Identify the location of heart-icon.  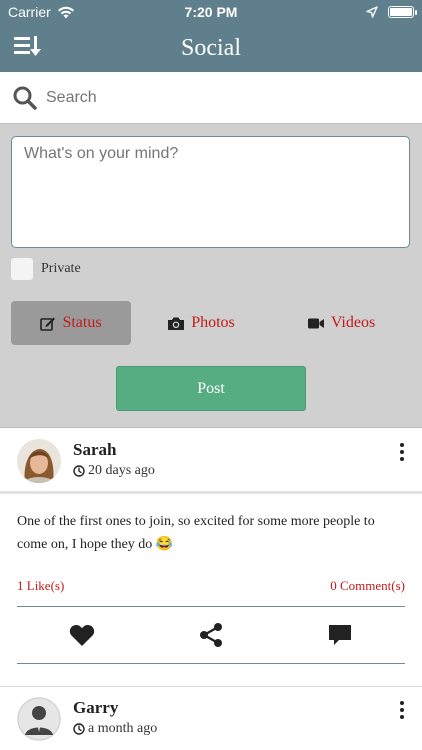
(81, 635).